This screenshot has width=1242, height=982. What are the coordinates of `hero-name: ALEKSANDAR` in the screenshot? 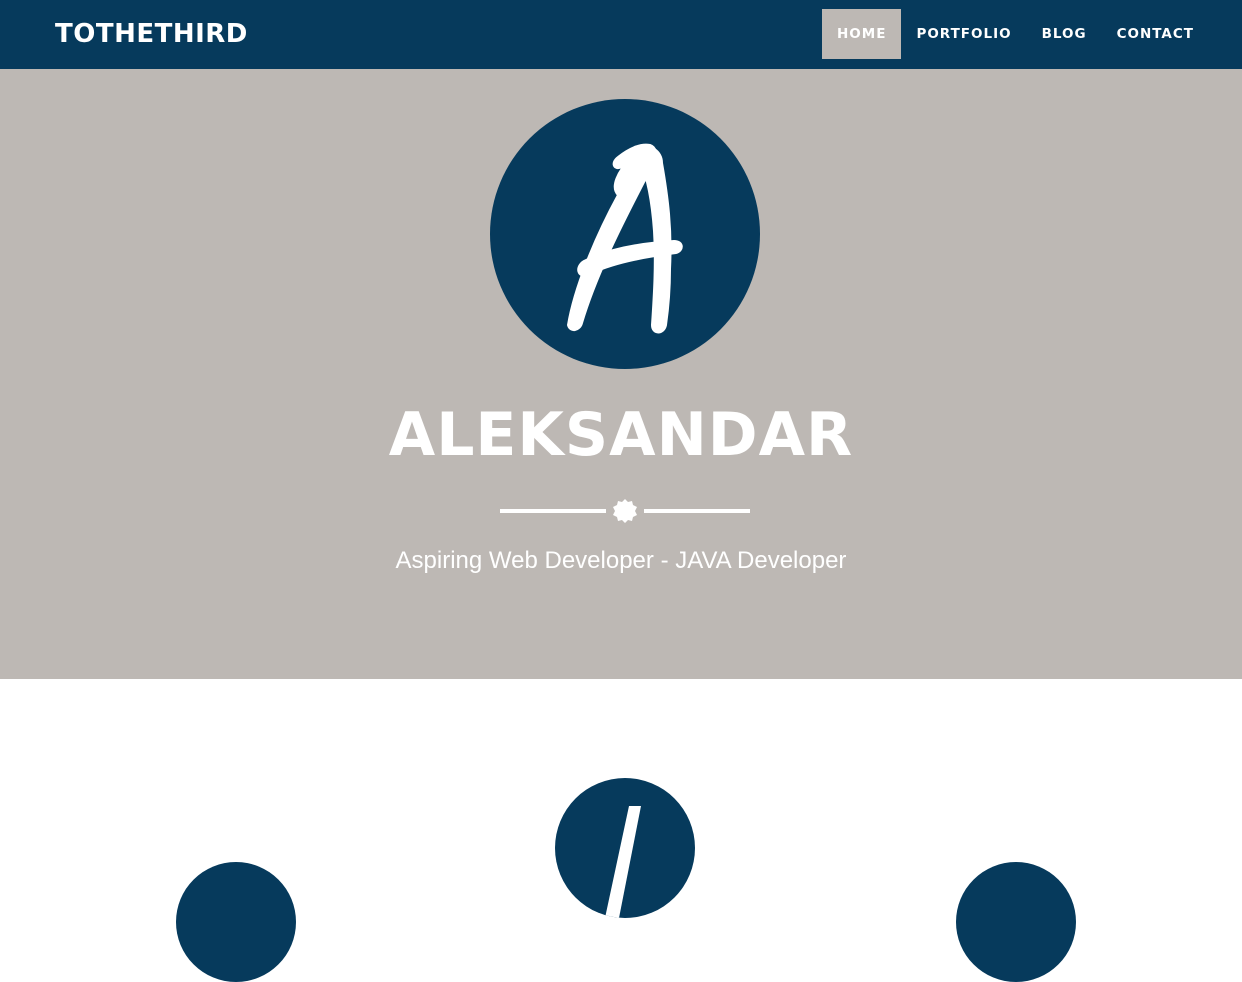 It's located at (621, 435).